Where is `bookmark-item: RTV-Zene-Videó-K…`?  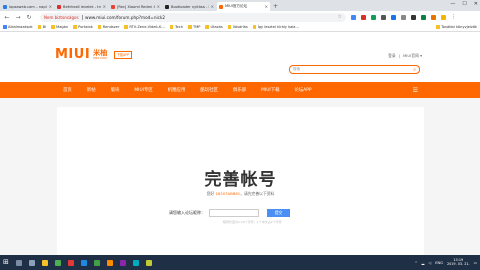 bookmark-item: RTV-Zene-Videó-K… is located at coordinates (144, 27).